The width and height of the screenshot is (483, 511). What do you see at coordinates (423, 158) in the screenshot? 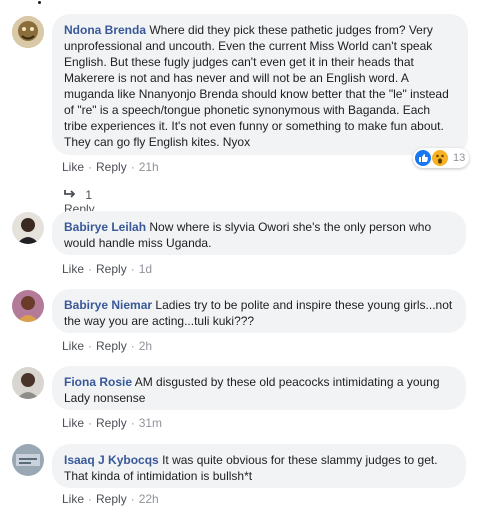
I see `like-icon` at bounding box center [423, 158].